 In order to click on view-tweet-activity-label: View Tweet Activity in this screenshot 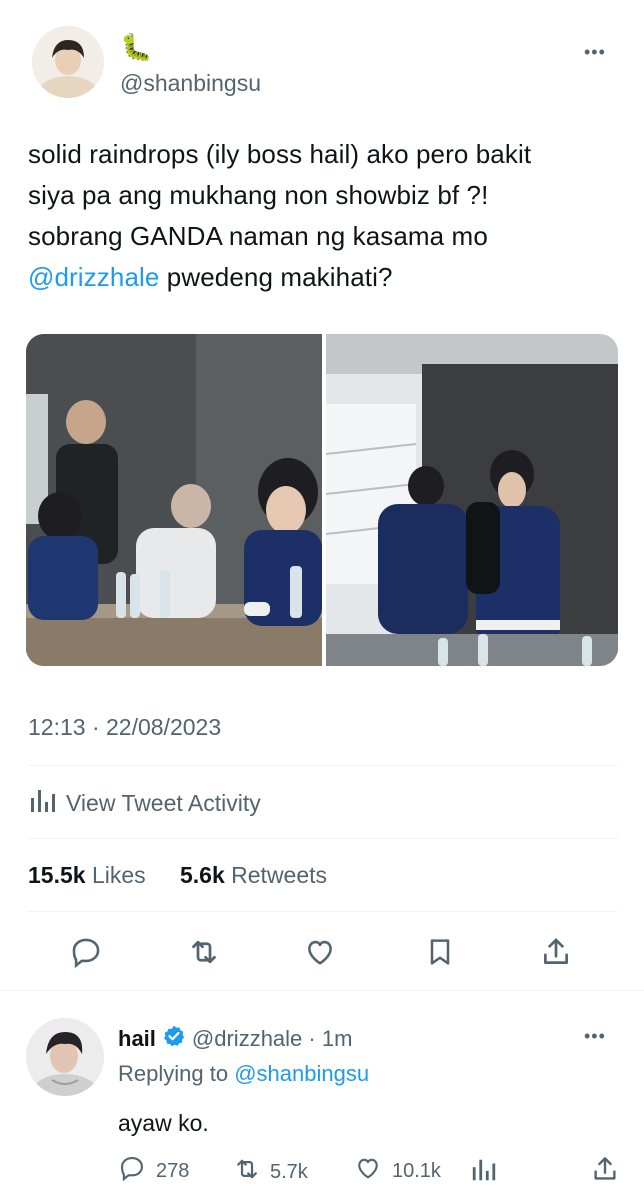, I will do `click(163, 802)`.